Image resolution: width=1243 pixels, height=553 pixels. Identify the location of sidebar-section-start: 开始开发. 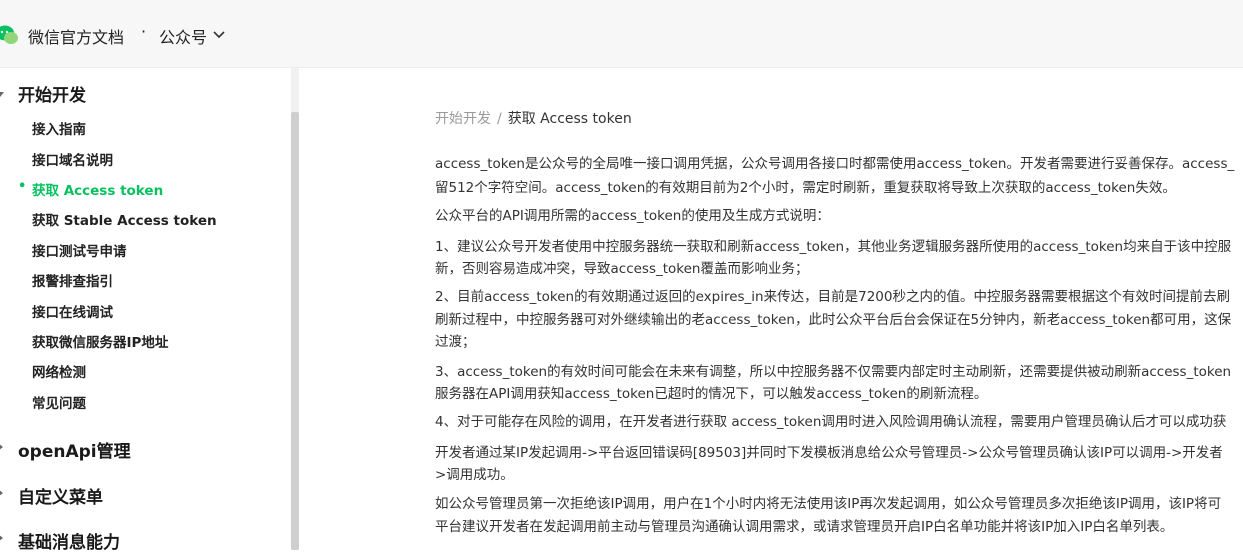
(52, 93).